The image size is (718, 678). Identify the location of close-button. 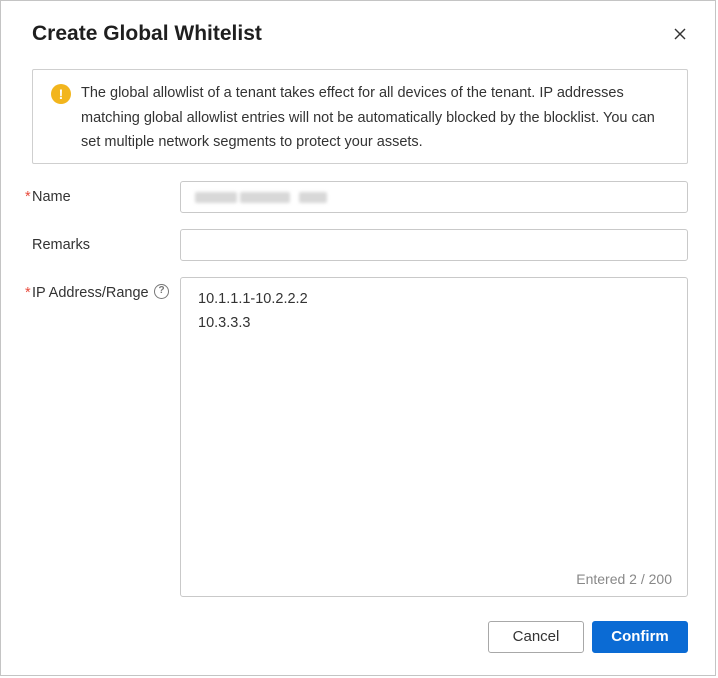
(680, 34).